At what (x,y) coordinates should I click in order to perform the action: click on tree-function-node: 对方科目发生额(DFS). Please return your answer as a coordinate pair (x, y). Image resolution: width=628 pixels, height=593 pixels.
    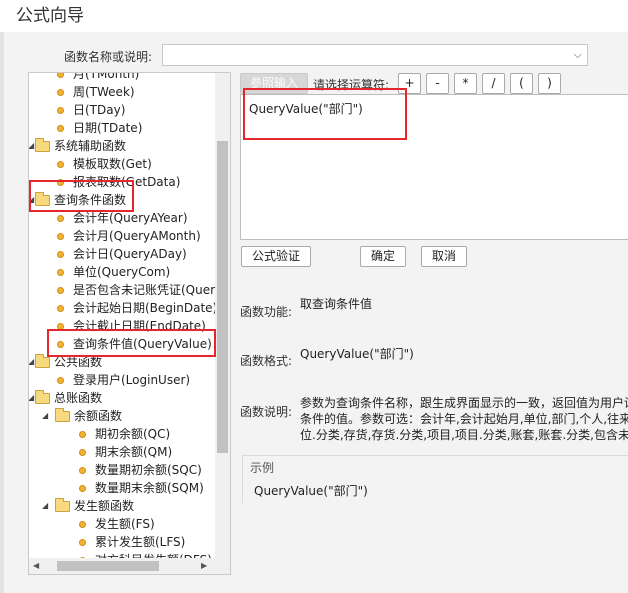
    Looking at the image, I should click on (122, 554).